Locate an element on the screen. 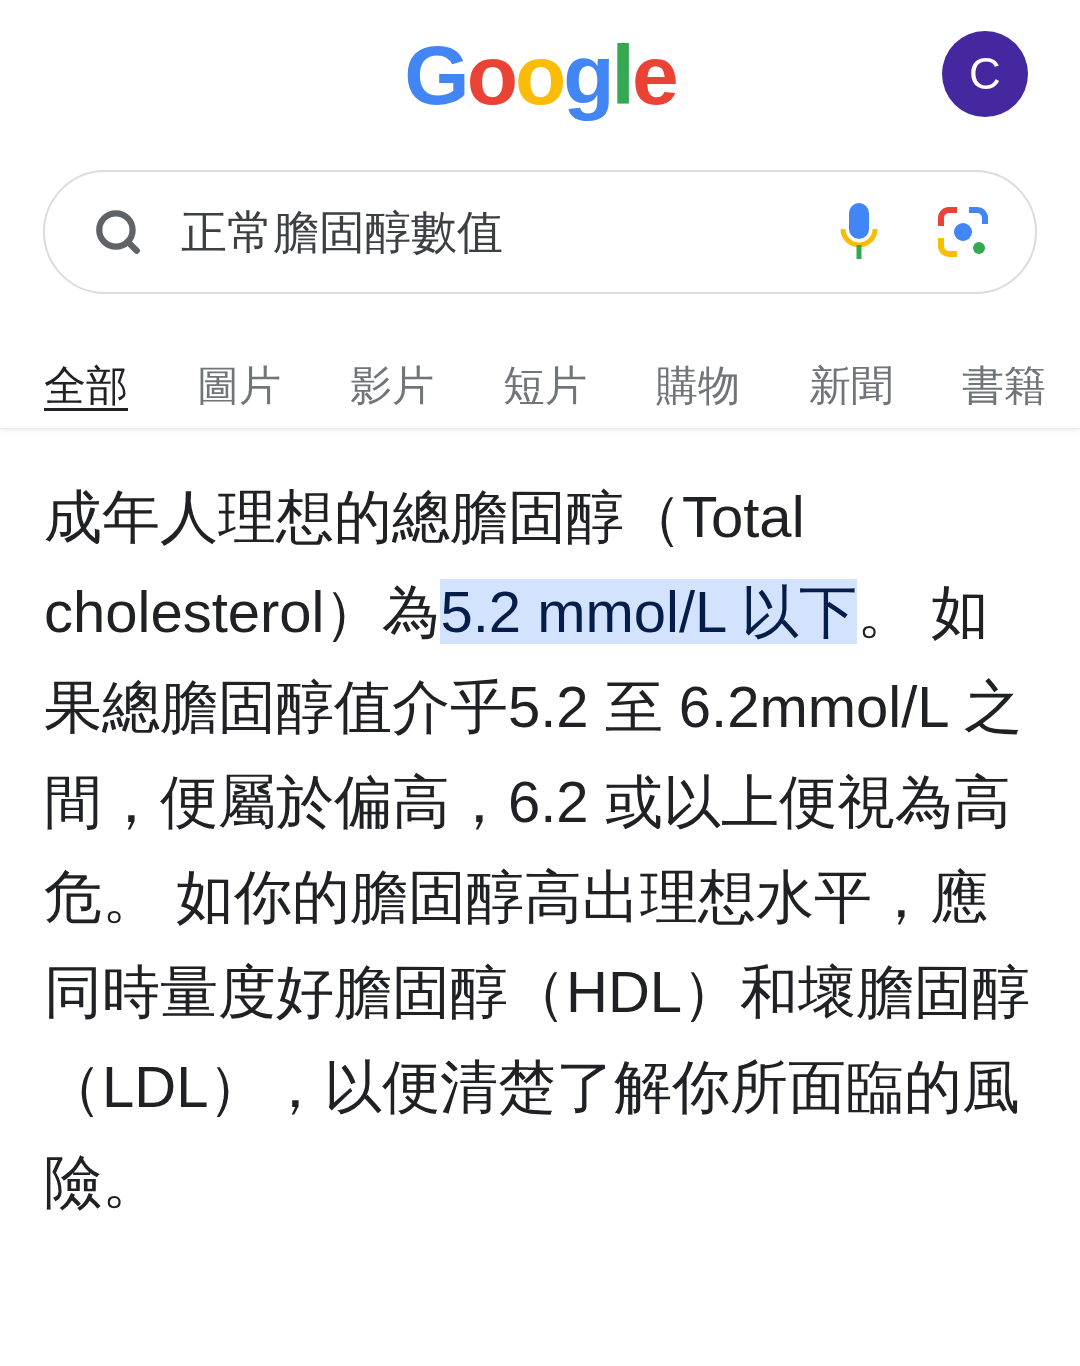 This screenshot has width=1080, height=1366. tab: 短片 is located at coordinates (545, 386).